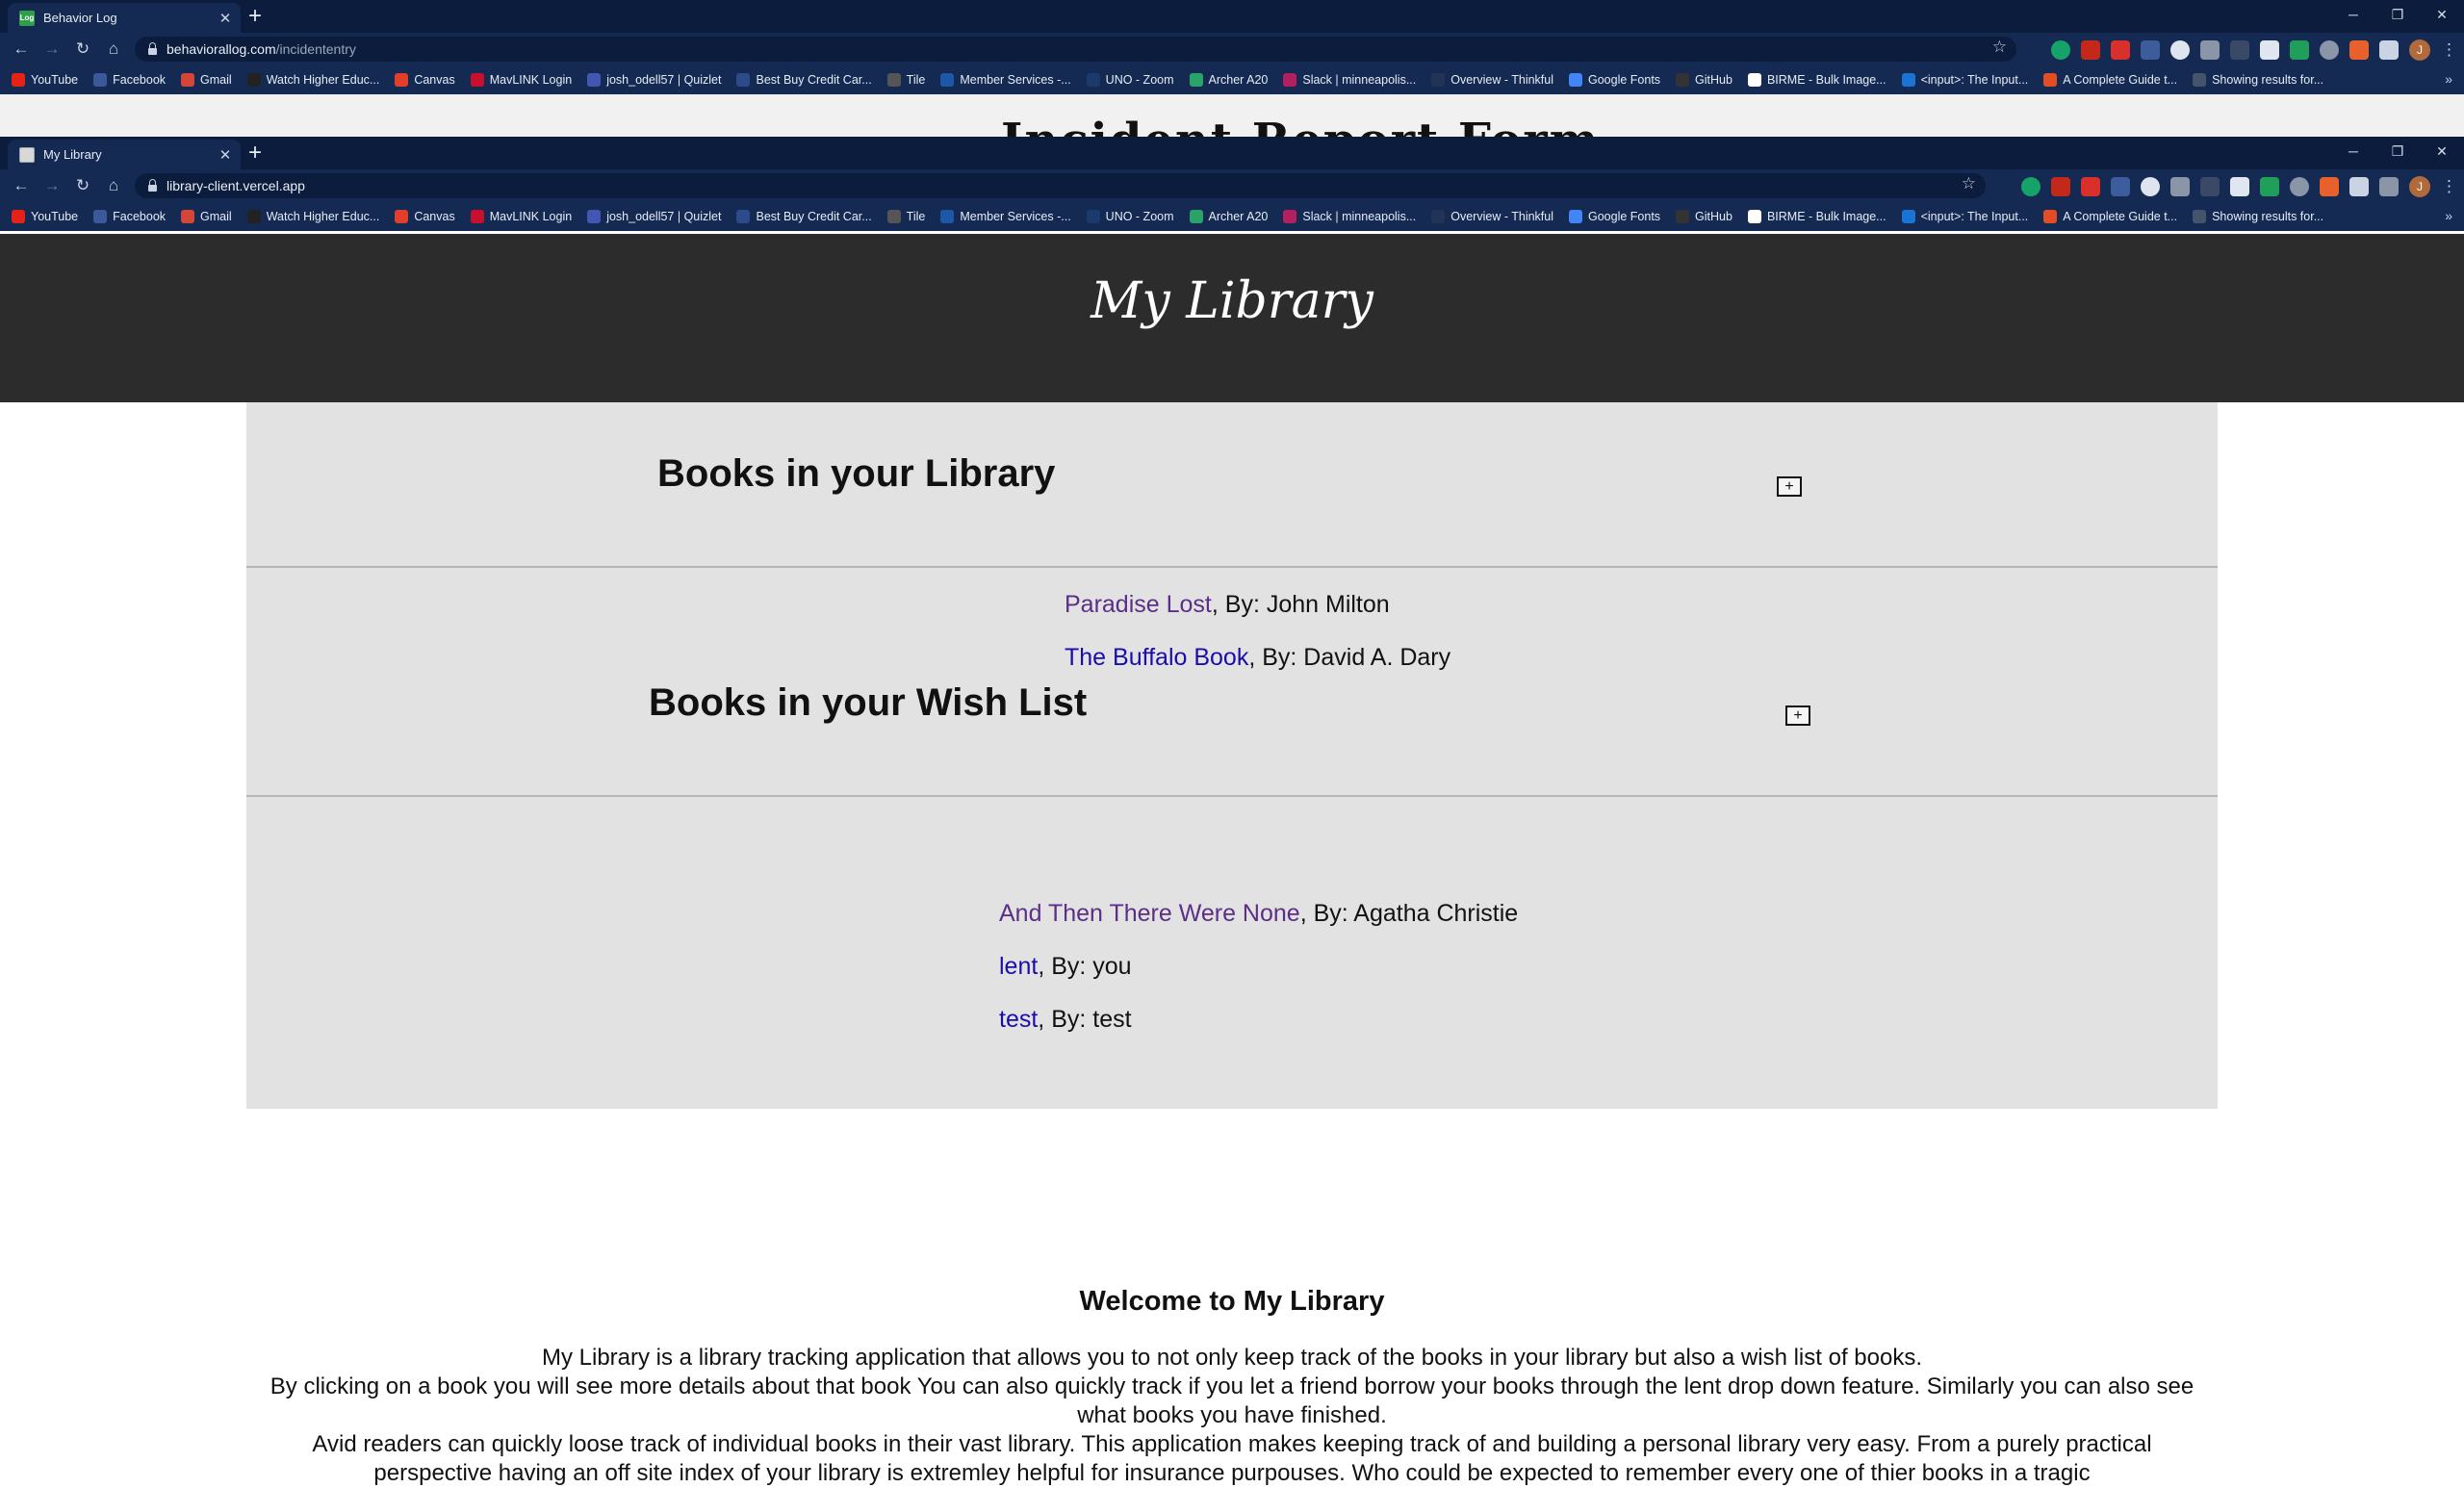 The image size is (2464, 1488). Describe the element at coordinates (1075, 50) in the screenshot. I see `address-bar: behaviorallog.com/incidententry ☆` at that location.